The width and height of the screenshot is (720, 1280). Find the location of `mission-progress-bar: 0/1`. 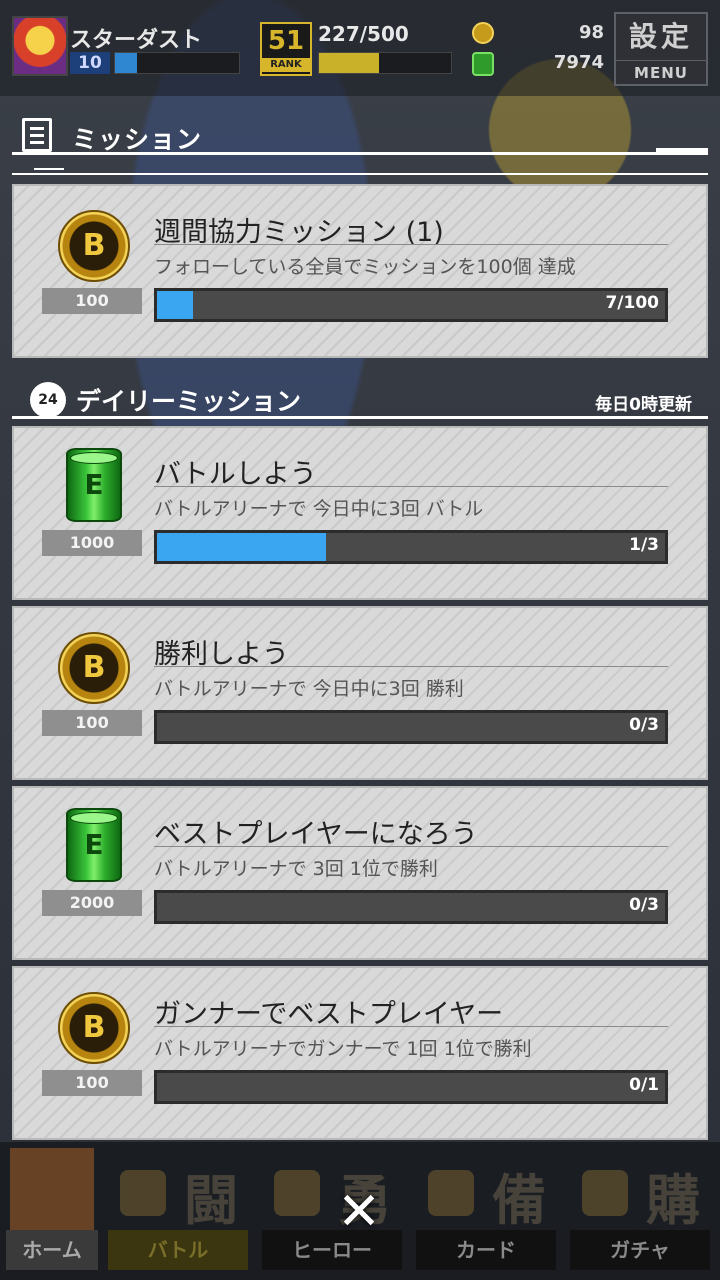

mission-progress-bar: 0/1 is located at coordinates (411, 1087).